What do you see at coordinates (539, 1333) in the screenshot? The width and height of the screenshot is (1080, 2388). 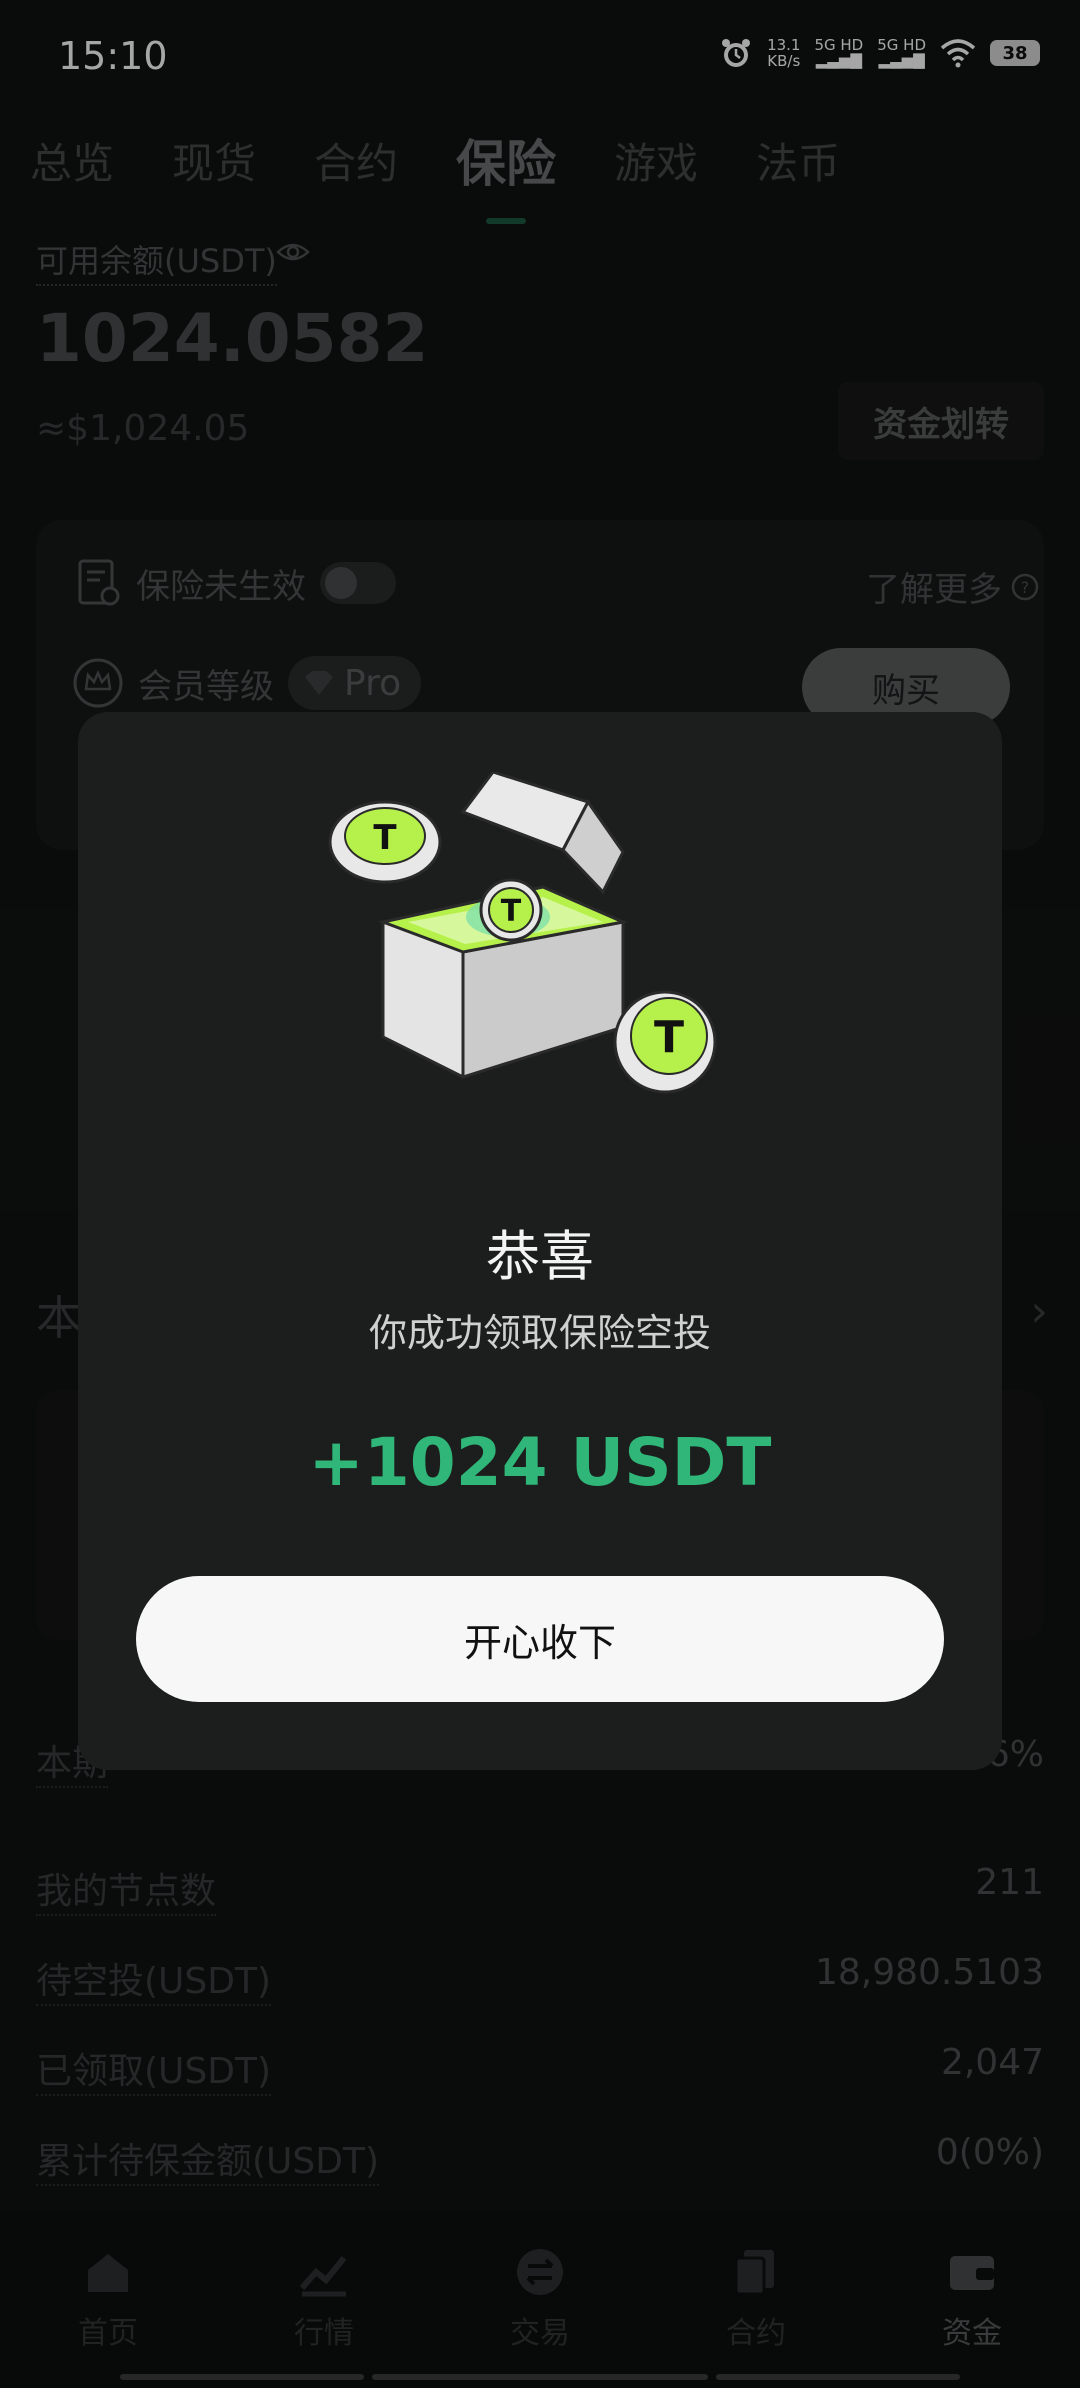 I see `modal-subtitle: 你成功领取保险空投` at bounding box center [539, 1333].